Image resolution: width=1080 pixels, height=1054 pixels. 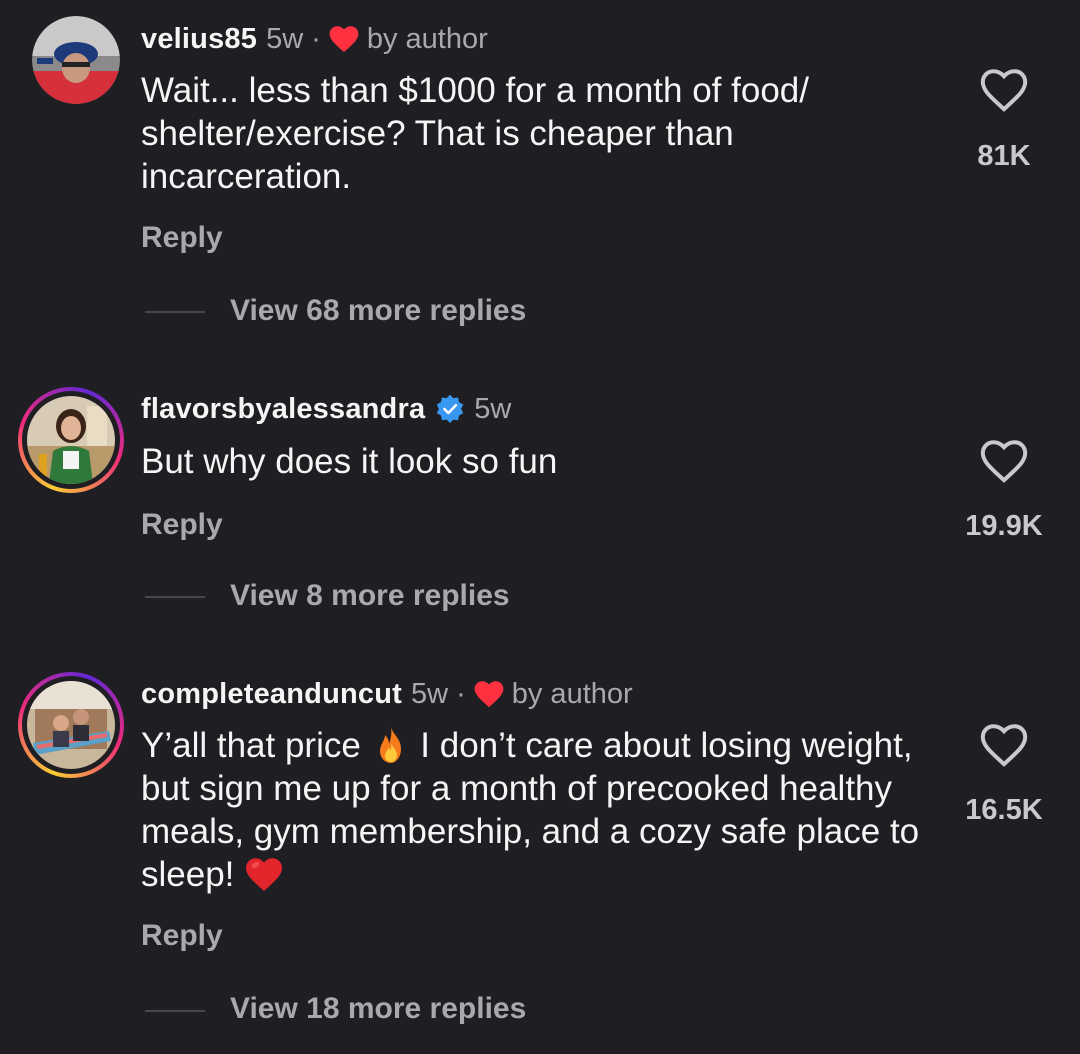 I want to click on fire-emoji-icon, so click(x=390, y=745).